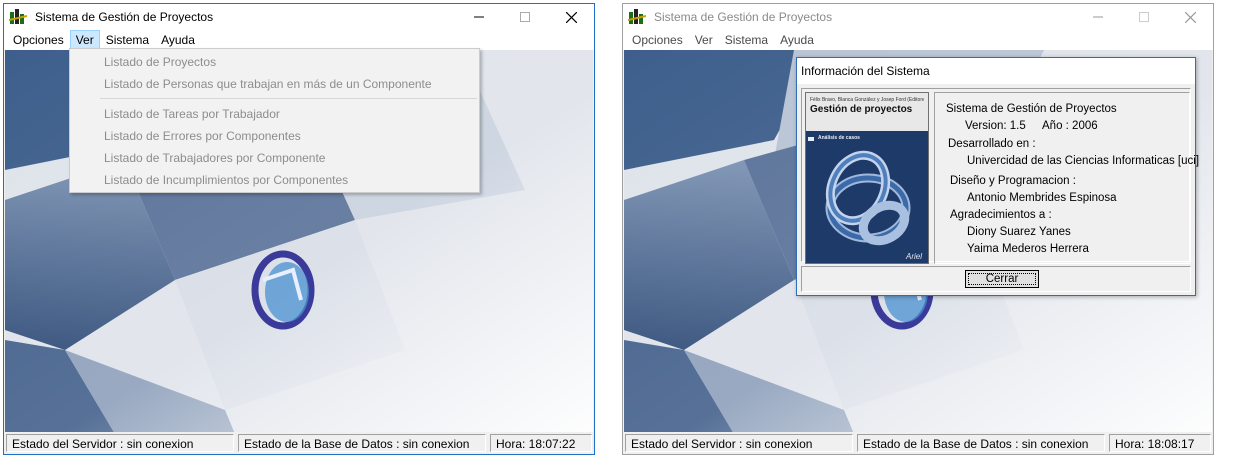 This screenshot has width=1233, height=473. I want to click on dialog-button-row: Cerrar, so click(996, 279).